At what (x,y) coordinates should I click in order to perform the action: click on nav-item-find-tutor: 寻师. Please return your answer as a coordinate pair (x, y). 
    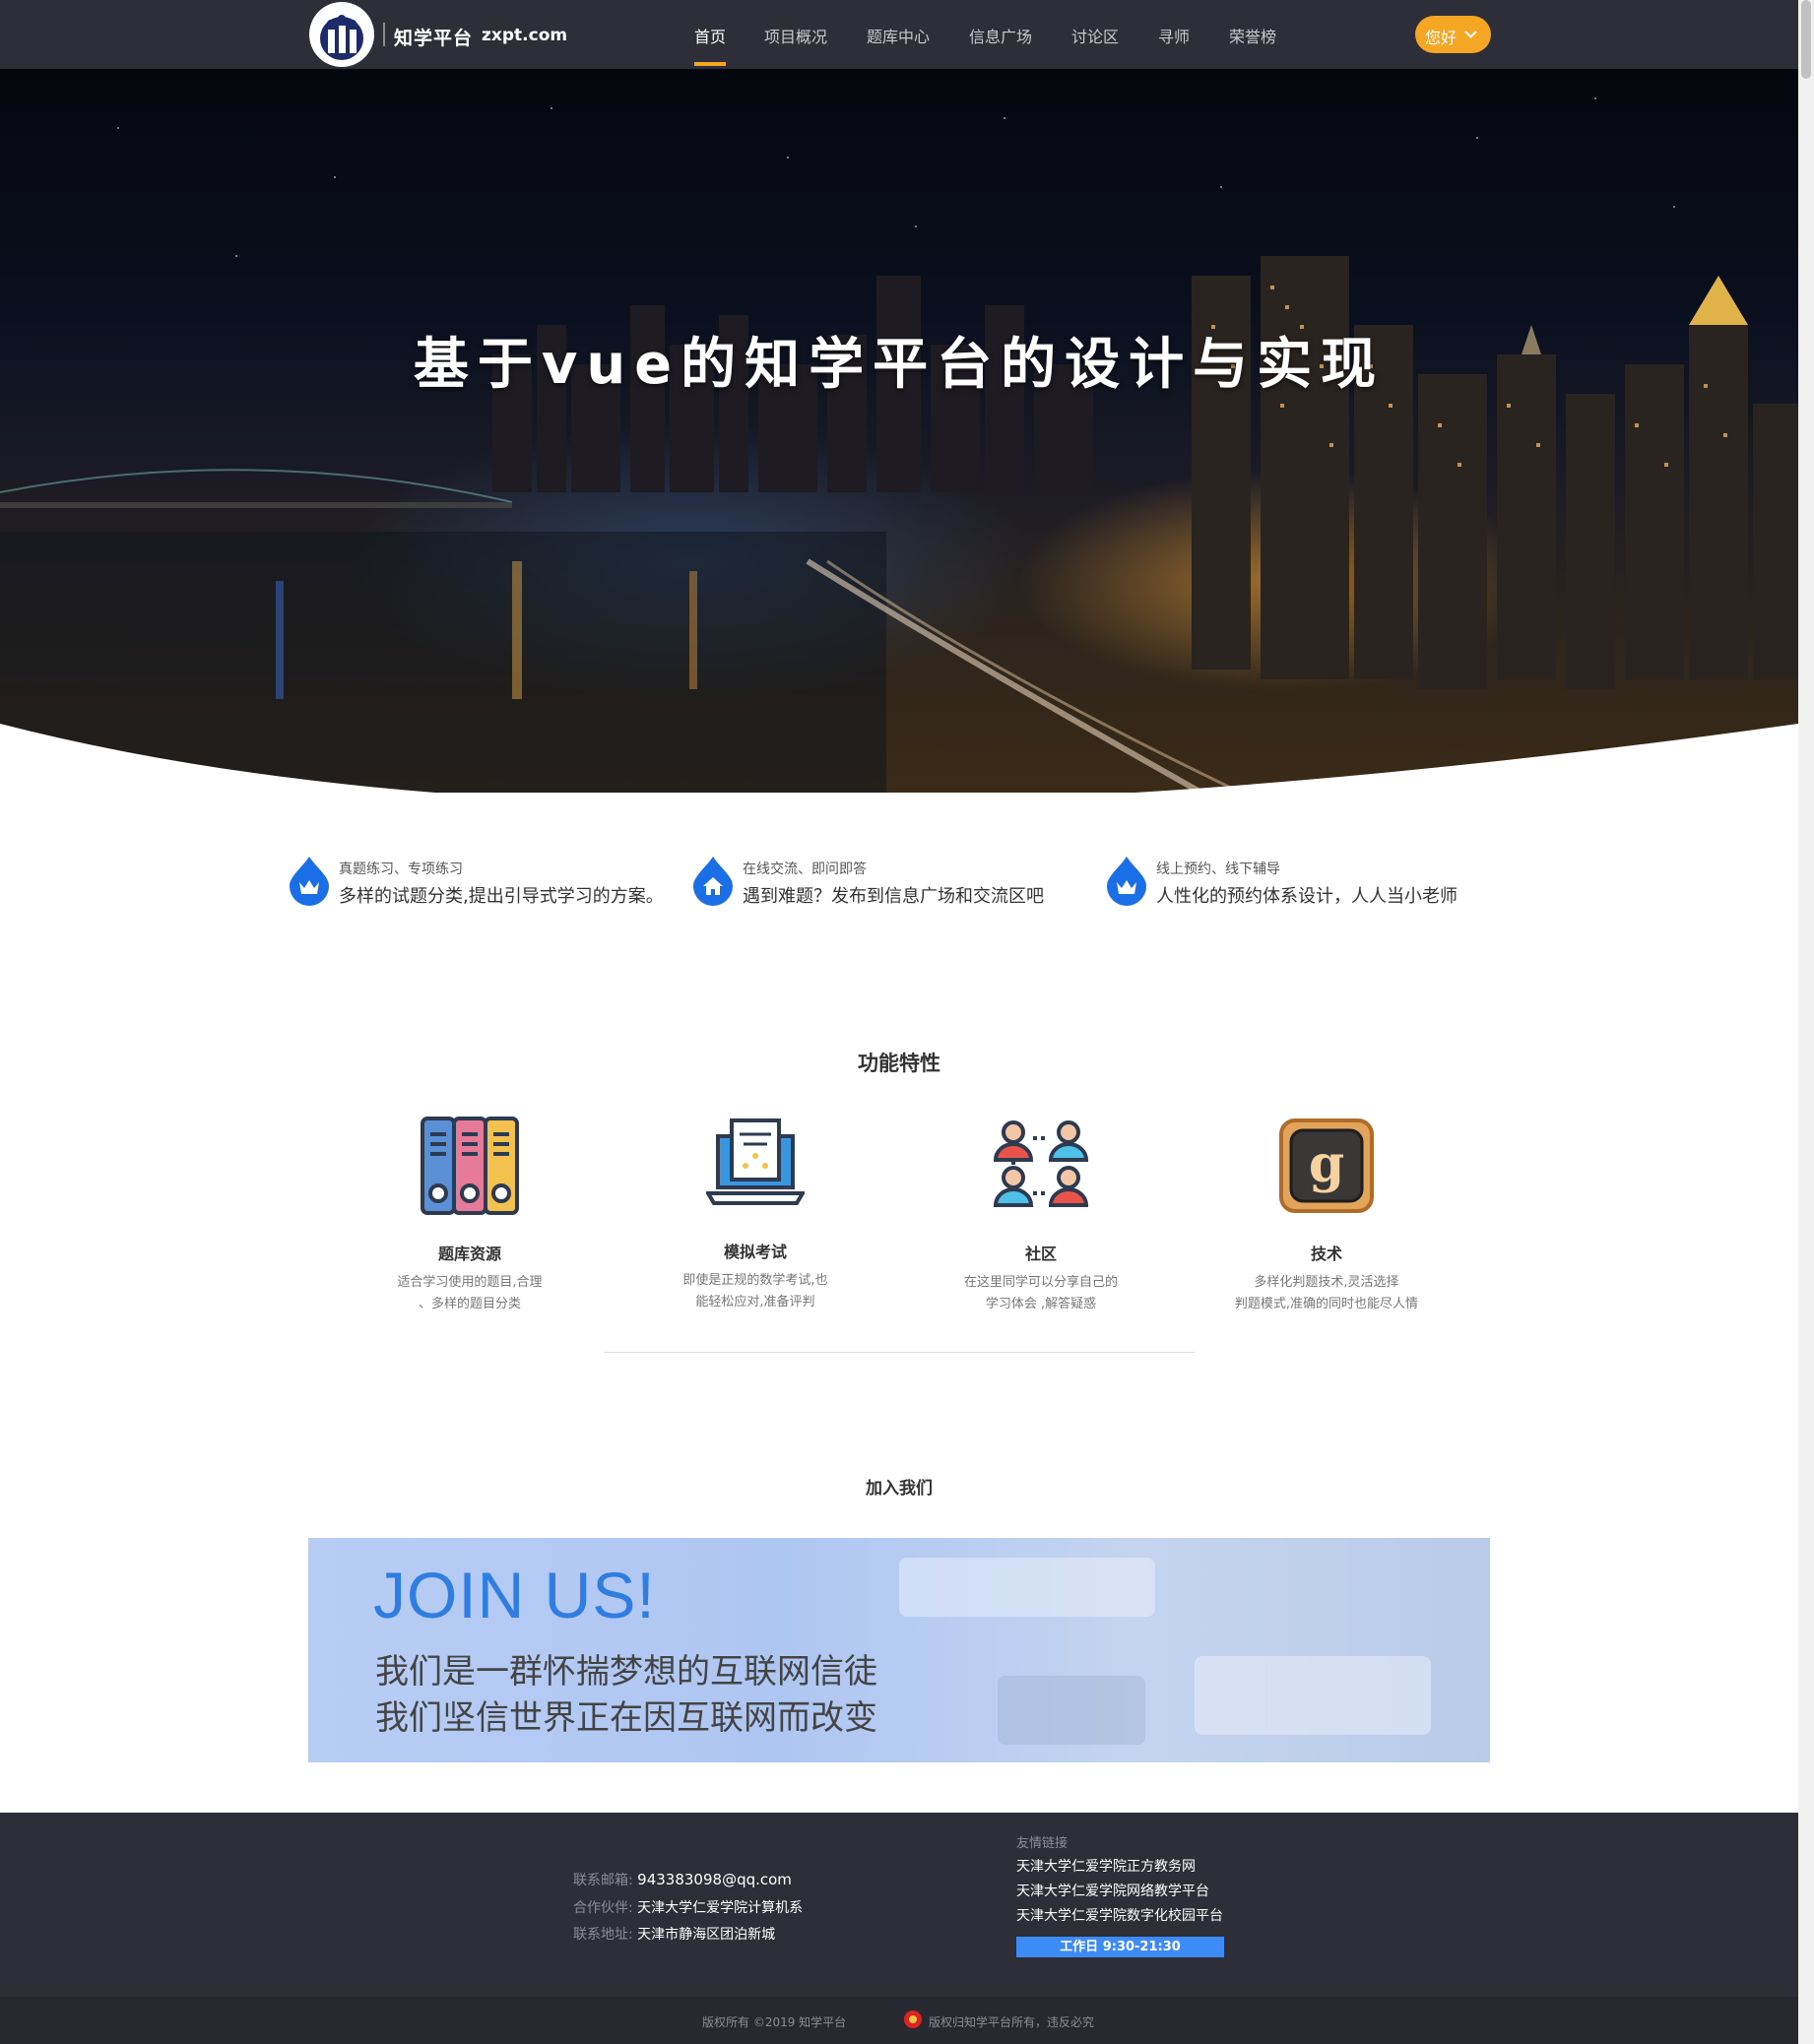
    Looking at the image, I should click on (1174, 35).